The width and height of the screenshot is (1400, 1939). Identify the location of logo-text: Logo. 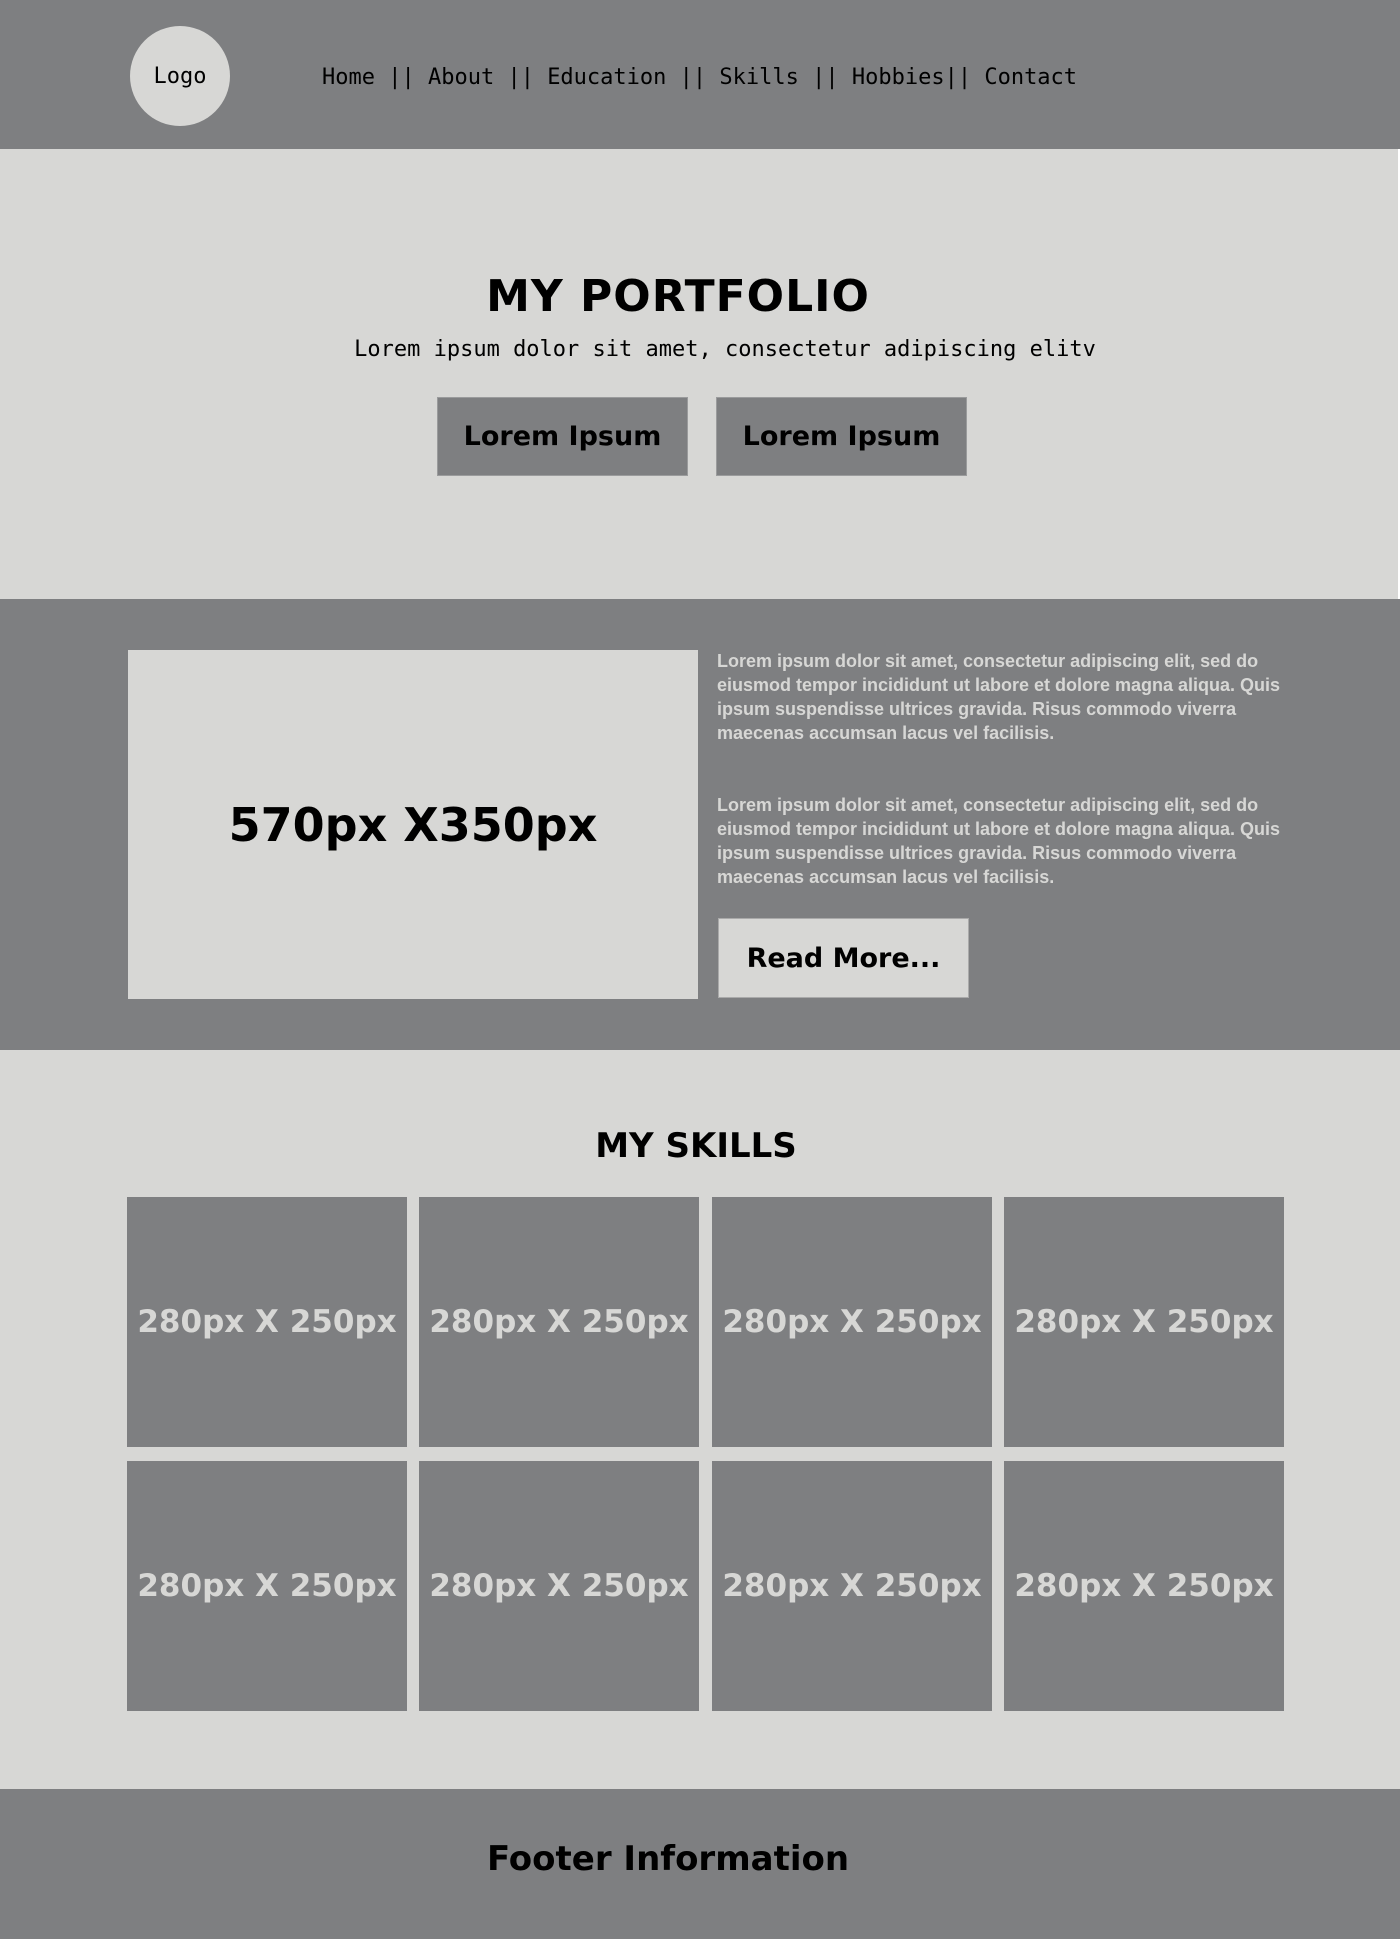
(180, 76).